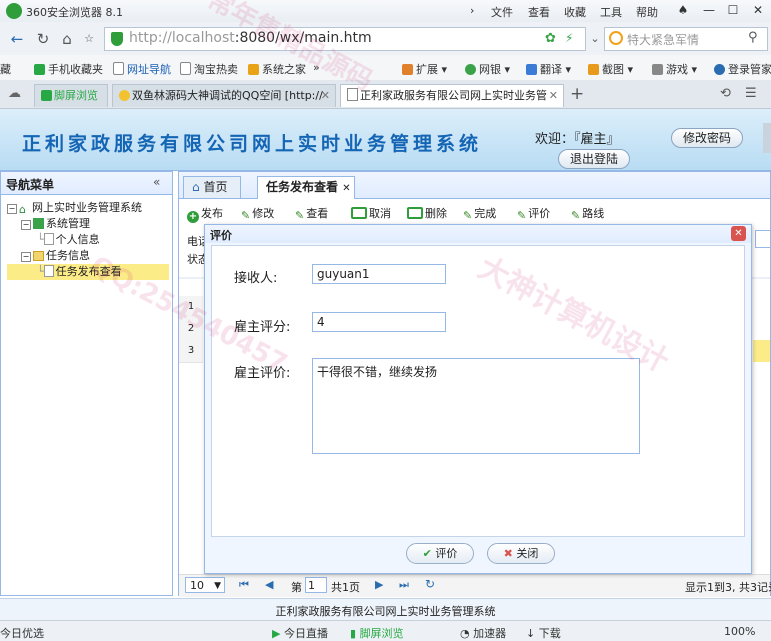  I want to click on tool-extensions: 扩展 ▾, so click(424, 69).